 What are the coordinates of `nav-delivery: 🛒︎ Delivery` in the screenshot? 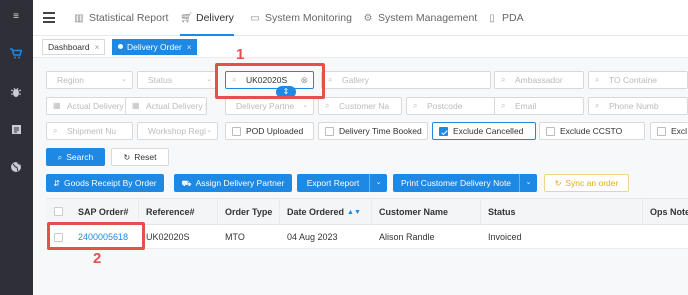 It's located at (207, 18).